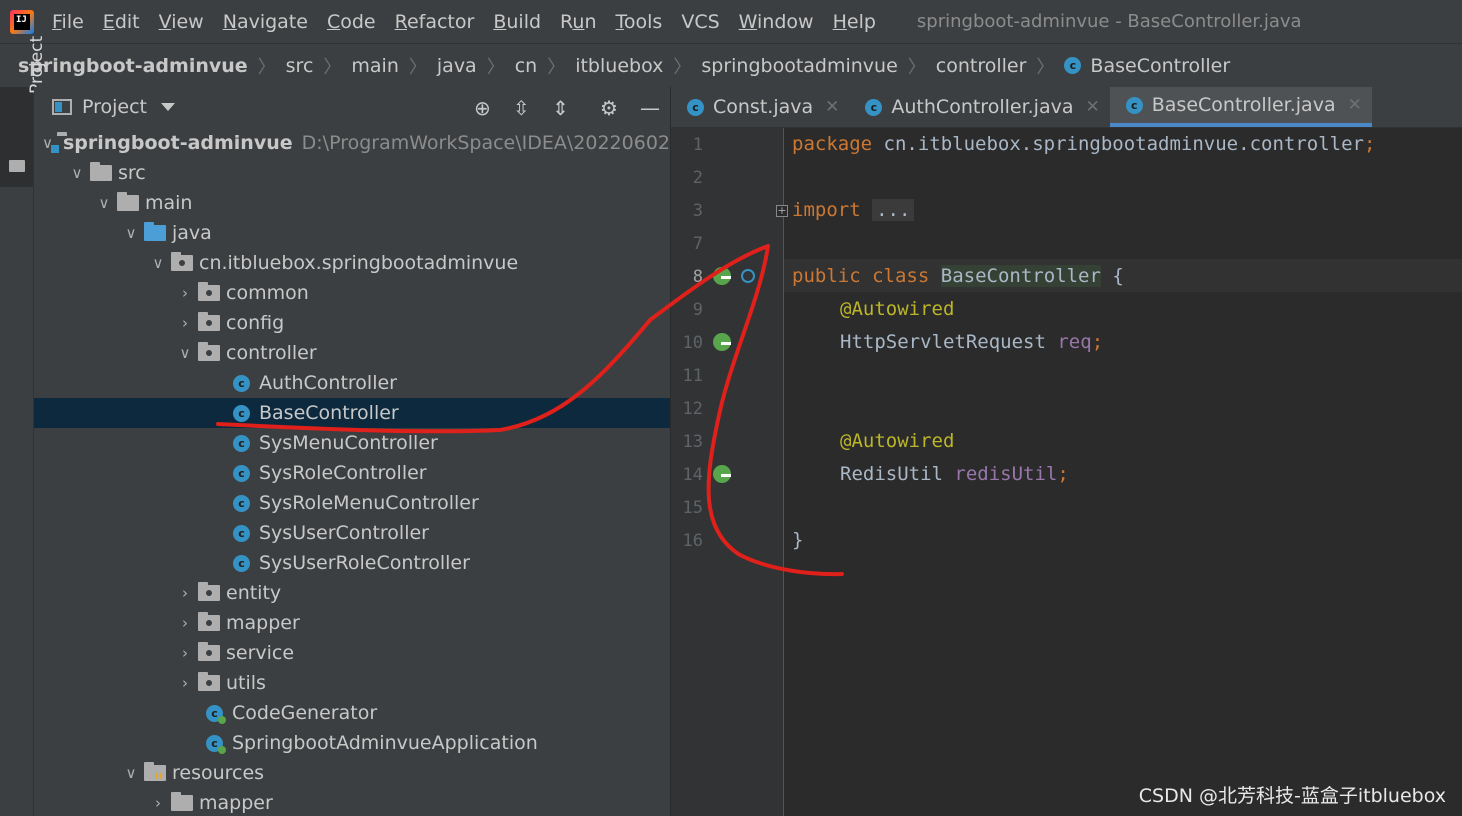 The image size is (1462, 816). What do you see at coordinates (435, 22) in the screenshot?
I see `menu-refactor: Refactor` at bounding box center [435, 22].